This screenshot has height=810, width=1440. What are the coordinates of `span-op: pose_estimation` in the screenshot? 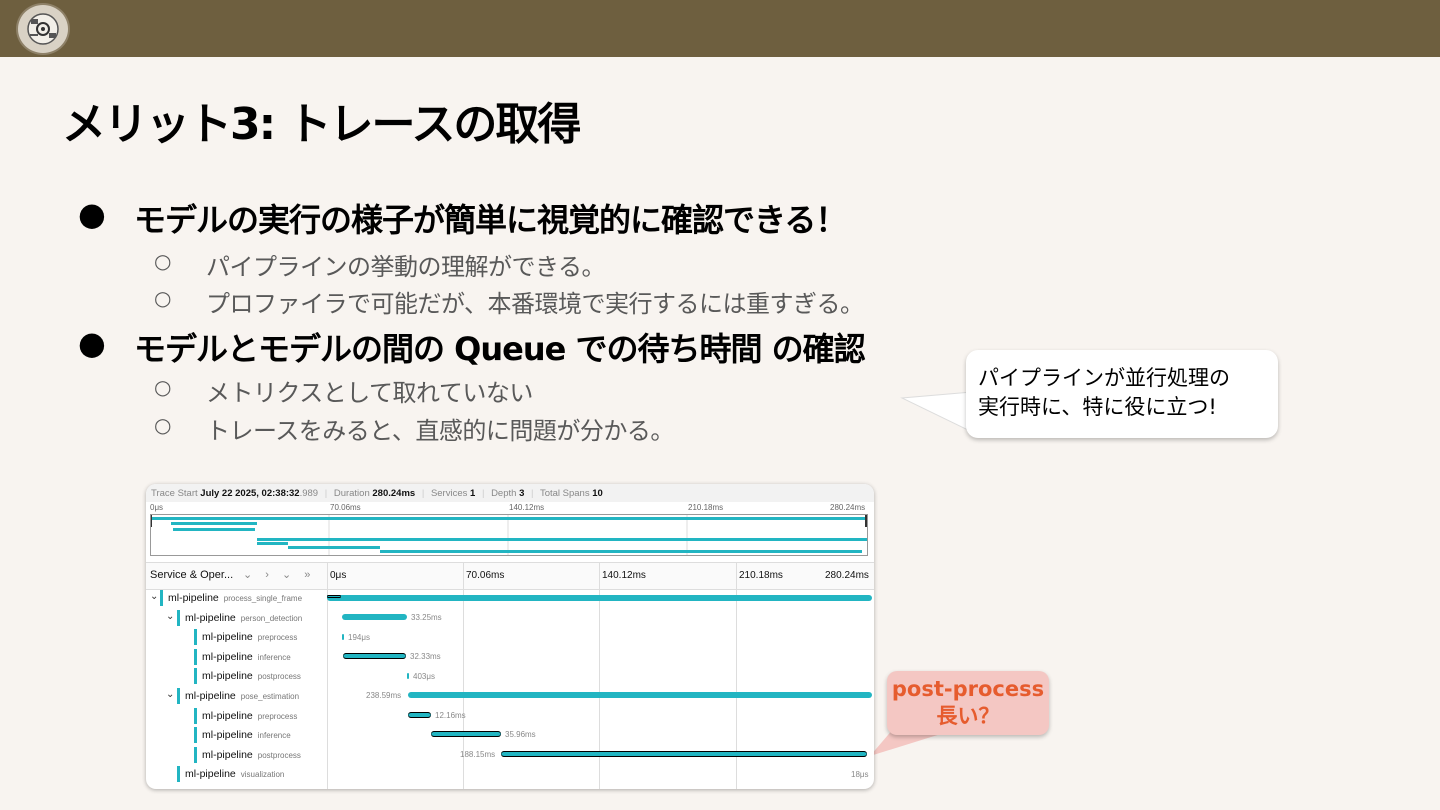 It's located at (270, 696).